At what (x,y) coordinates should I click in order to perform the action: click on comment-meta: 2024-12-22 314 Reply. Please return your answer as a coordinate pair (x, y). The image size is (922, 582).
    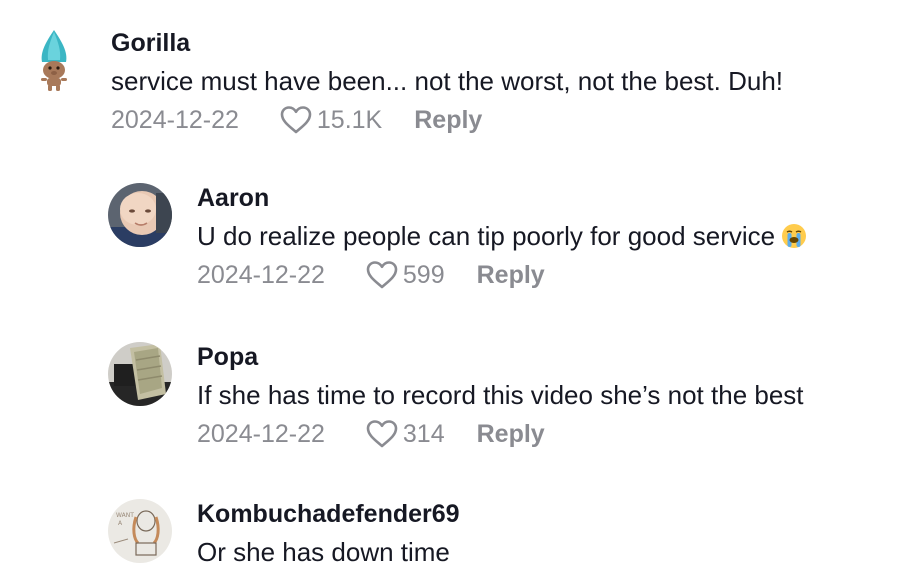
    Looking at the image, I should click on (500, 434).